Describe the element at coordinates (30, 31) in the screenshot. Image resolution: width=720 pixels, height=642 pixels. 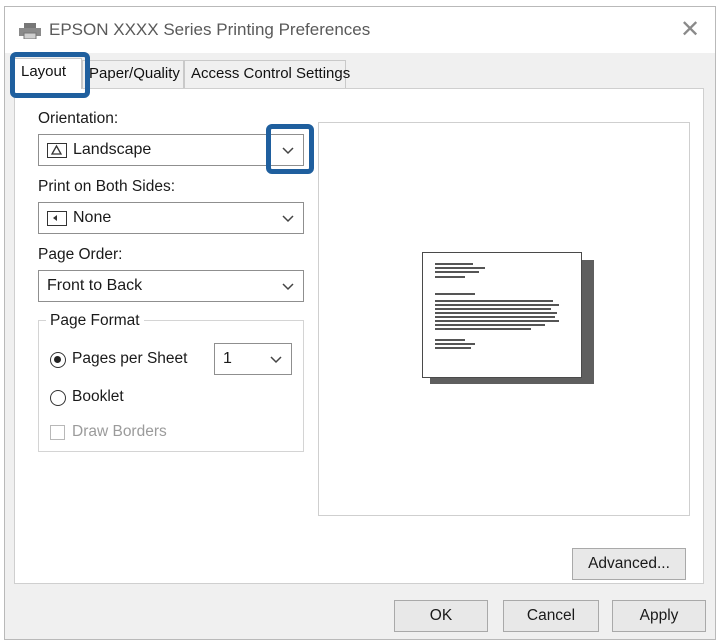
I see `printer-icon` at that location.